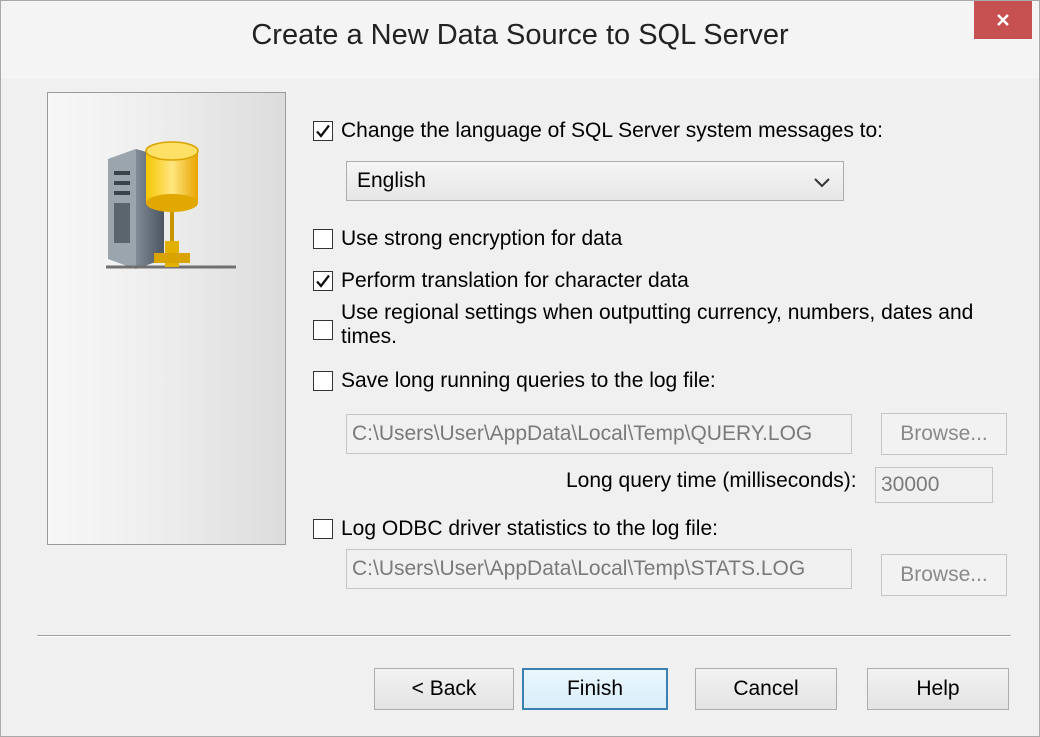 The image size is (1040, 737). Describe the element at coordinates (323, 381) in the screenshot. I see `save-long-queries-checkbox` at that location.